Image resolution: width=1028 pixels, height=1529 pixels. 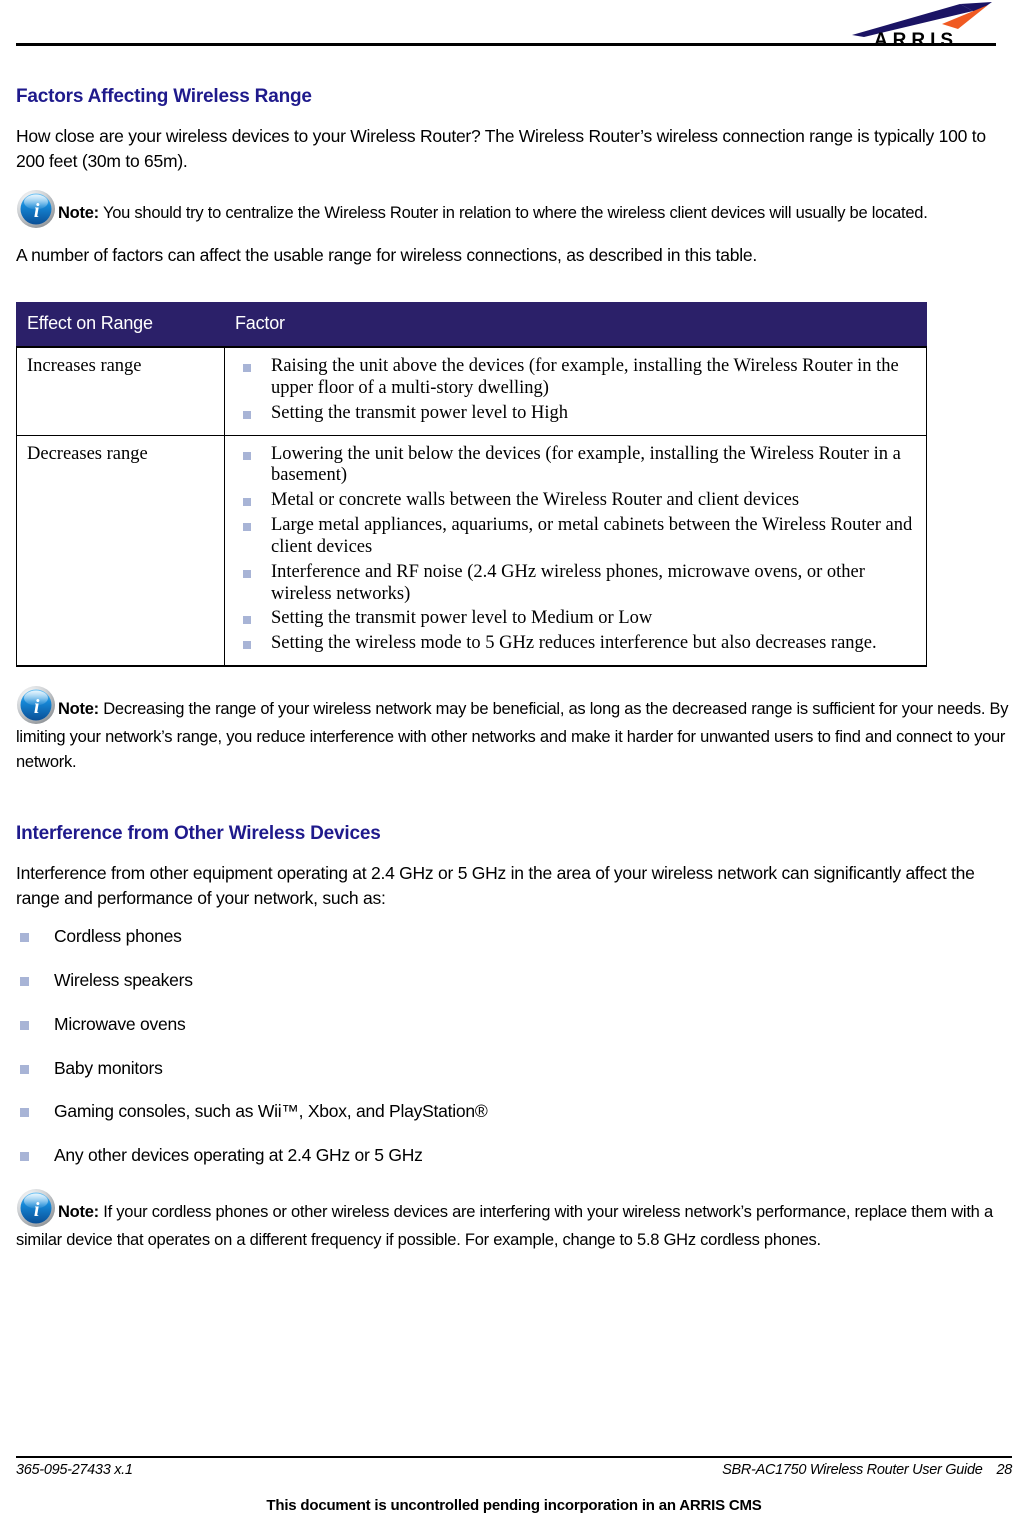 What do you see at coordinates (916, 40) in the screenshot?
I see `svg-text: ARRIS` at bounding box center [916, 40].